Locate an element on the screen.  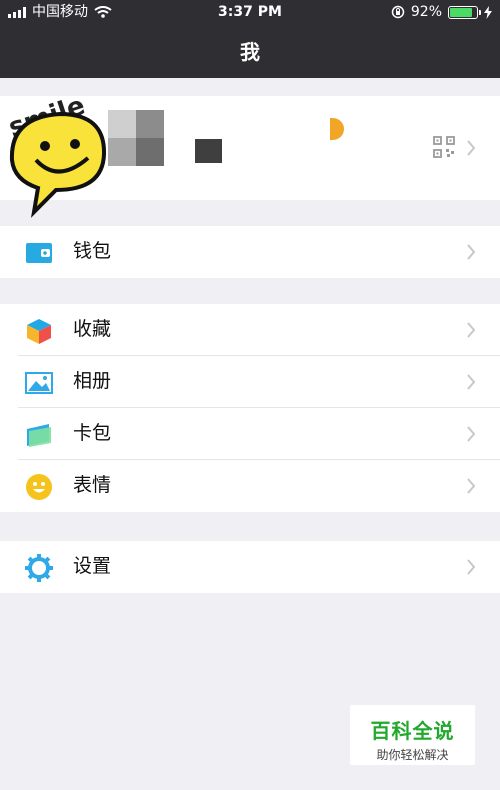
menu-item-label: 钱包 is located at coordinates (92, 251).